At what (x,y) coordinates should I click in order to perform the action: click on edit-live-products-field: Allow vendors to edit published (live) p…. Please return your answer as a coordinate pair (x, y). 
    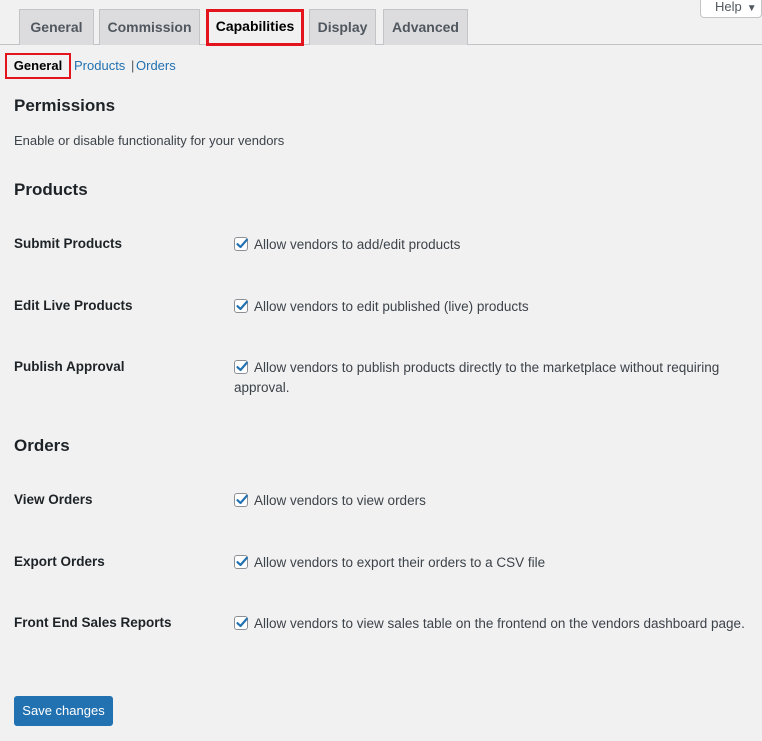
    Looking at the image, I should click on (494, 307).